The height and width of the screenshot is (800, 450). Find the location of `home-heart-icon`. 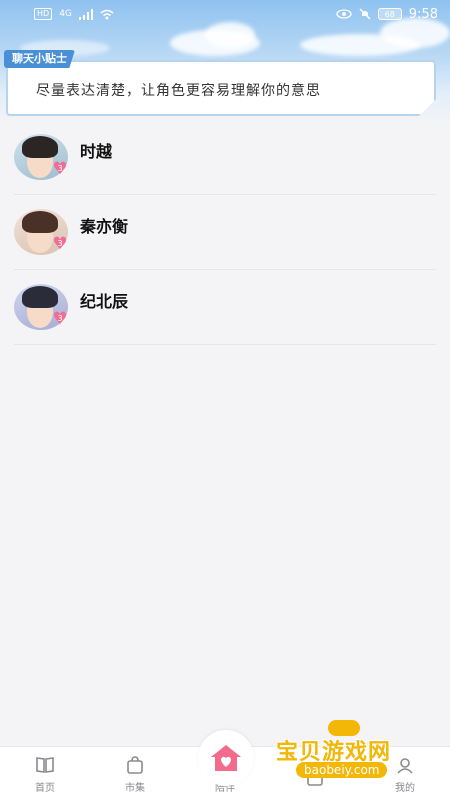

home-heart-icon is located at coordinates (226, 758).